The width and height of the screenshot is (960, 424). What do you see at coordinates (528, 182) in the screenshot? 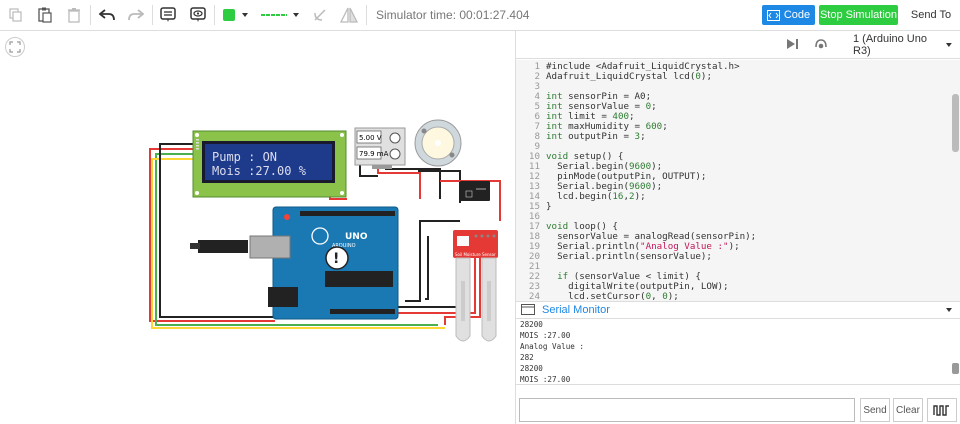
I see `line-numbers: 1 2 3 4 5 6 7 8 9 10 11 12 13 14 15 16 17 18 19 20 21 22 23 24` at bounding box center [528, 182].